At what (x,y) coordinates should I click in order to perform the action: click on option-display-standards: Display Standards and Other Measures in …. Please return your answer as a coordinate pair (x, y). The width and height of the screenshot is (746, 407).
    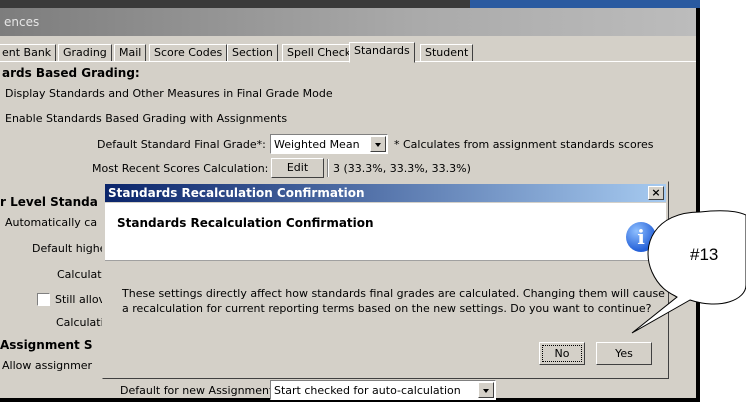
    Looking at the image, I should click on (169, 93).